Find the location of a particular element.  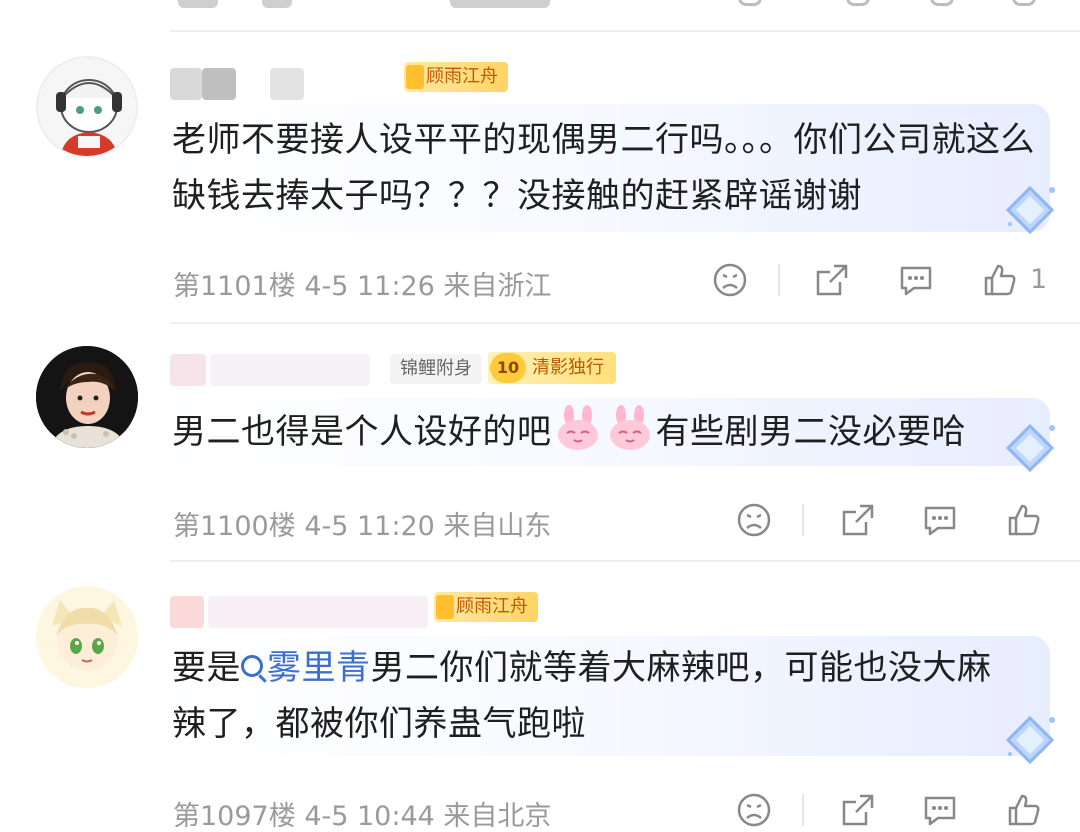

previous-comment-remnant is located at coordinates (540, 15).